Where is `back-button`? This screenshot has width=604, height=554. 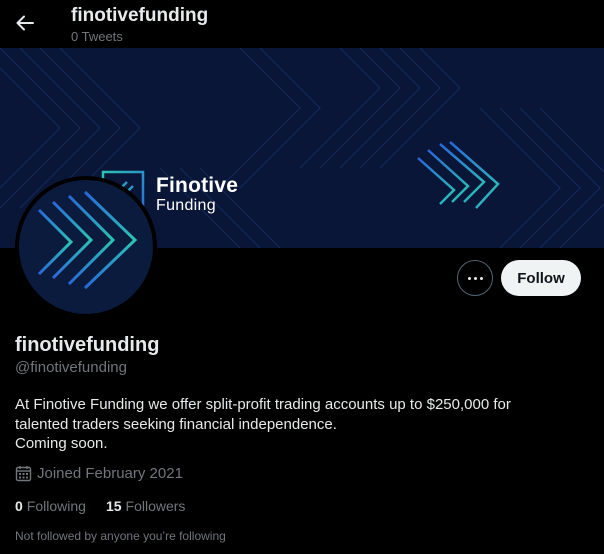
back-button is located at coordinates (25, 23).